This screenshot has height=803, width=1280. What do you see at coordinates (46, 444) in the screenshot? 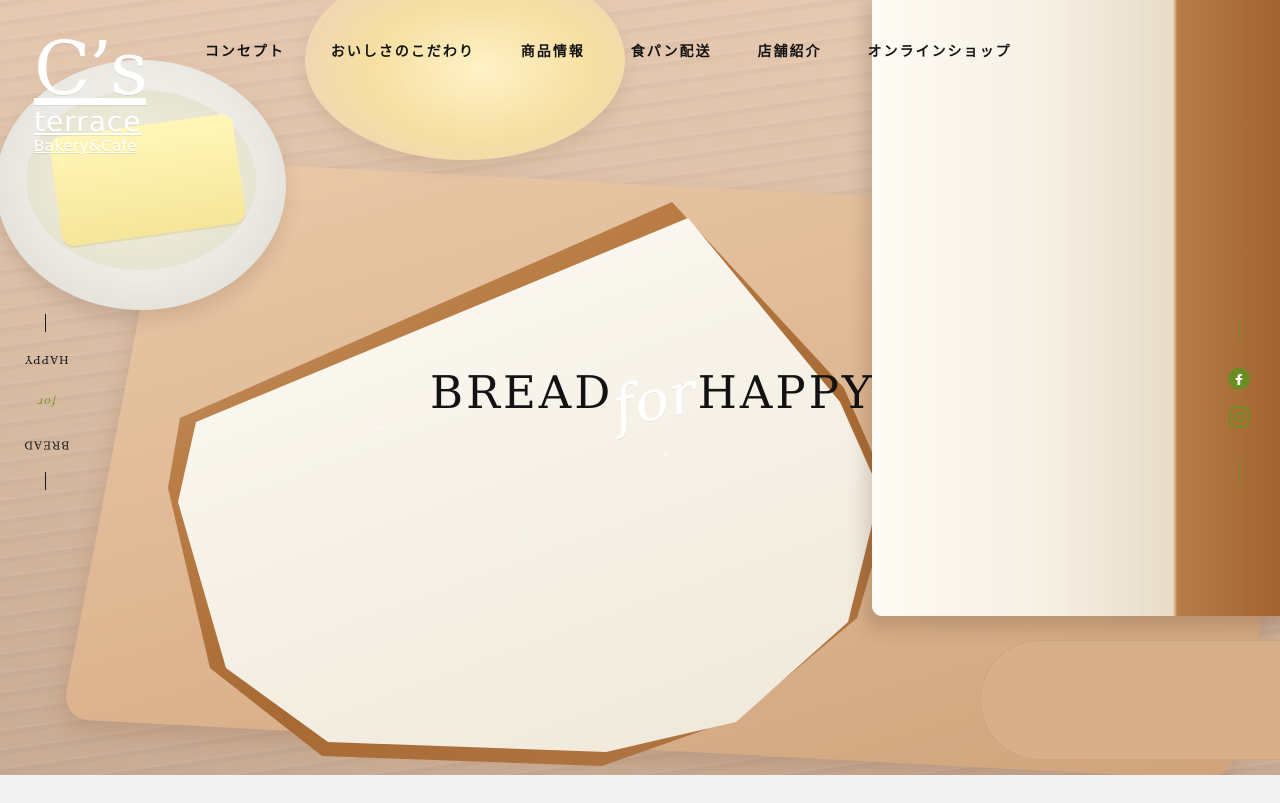
I see `side-tagline-left: BREAD` at bounding box center [46, 444].